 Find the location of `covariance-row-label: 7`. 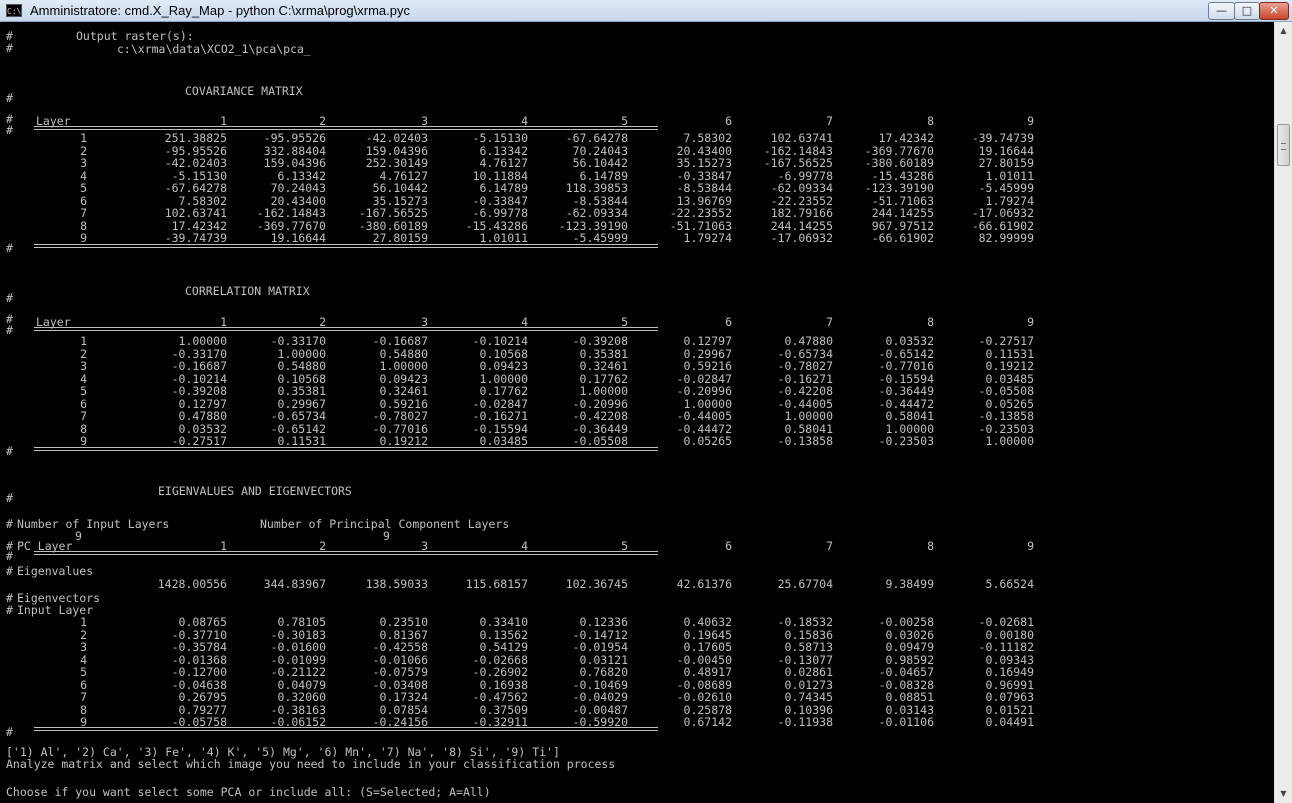

covariance-row-label: 7 is located at coordinates (83, 213).